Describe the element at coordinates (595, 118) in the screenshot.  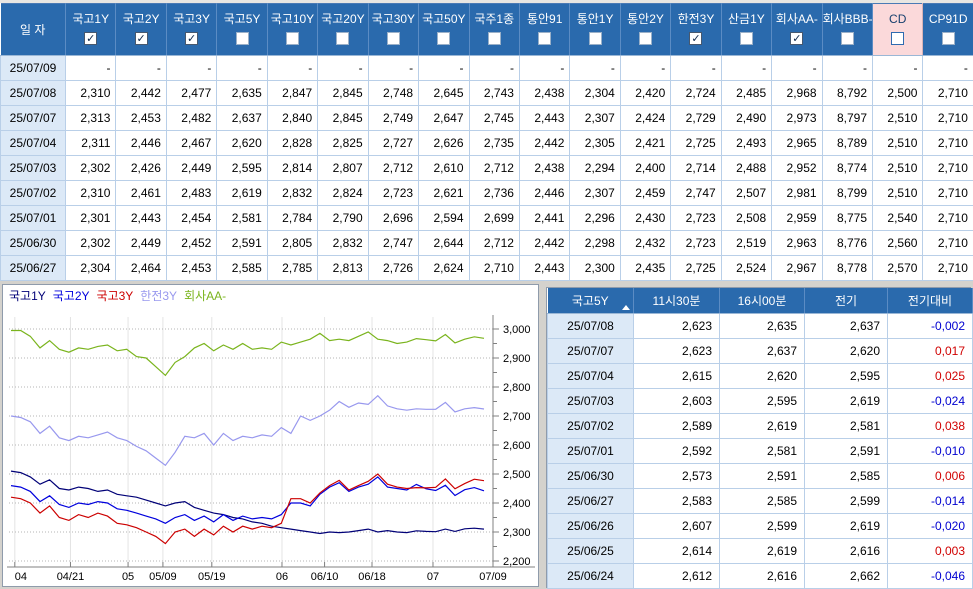
I see `value-cell: 2,307` at that location.